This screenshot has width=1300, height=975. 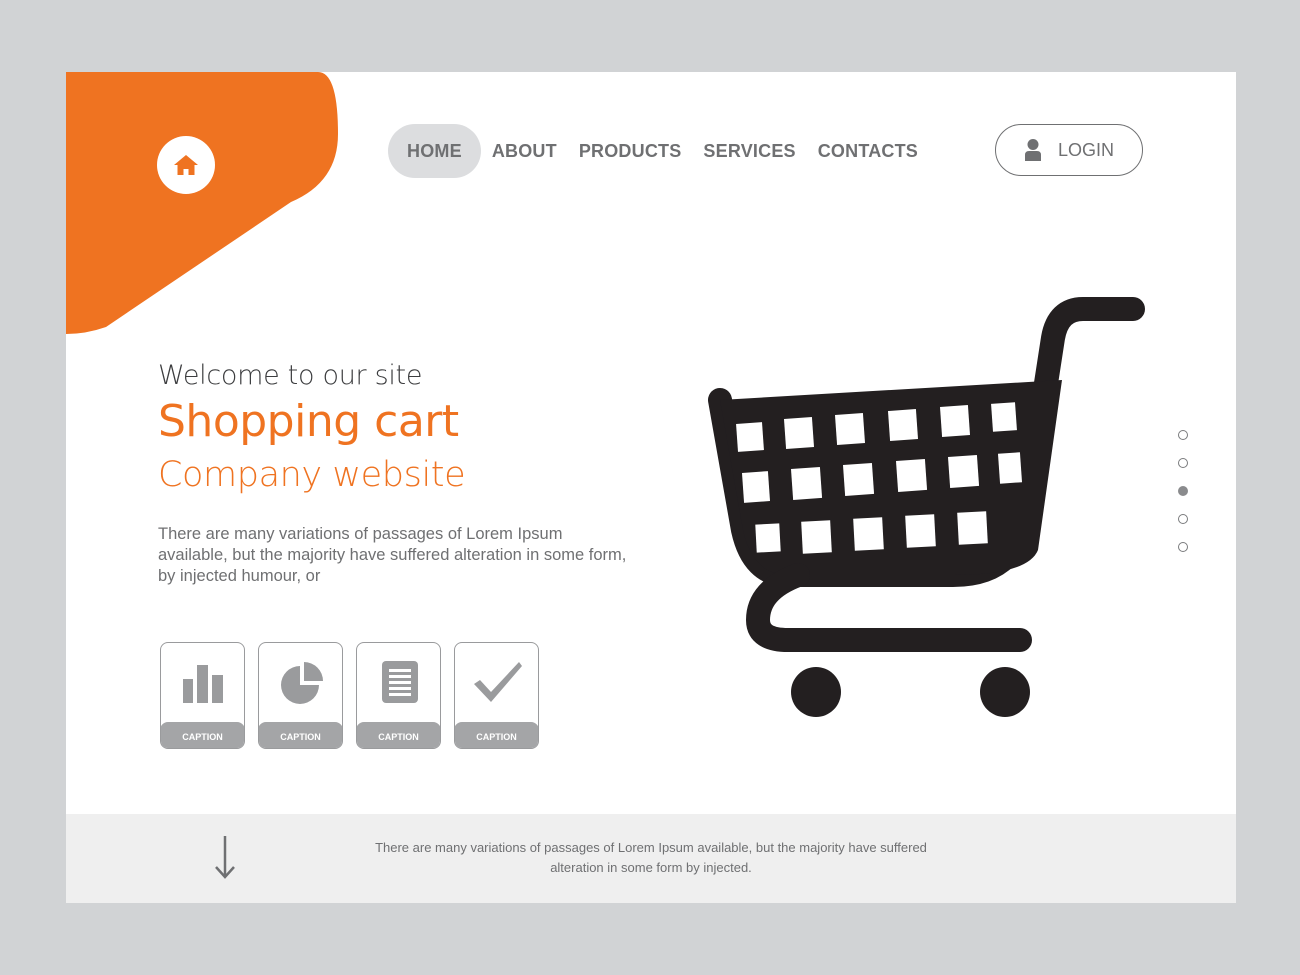 I want to click on bar-chart-icon, so click(x=202, y=684).